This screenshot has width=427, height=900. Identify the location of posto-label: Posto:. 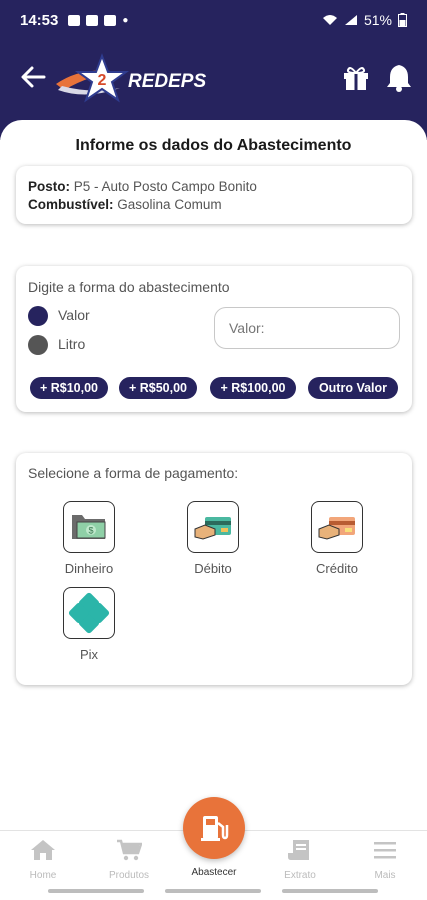
(49, 186).